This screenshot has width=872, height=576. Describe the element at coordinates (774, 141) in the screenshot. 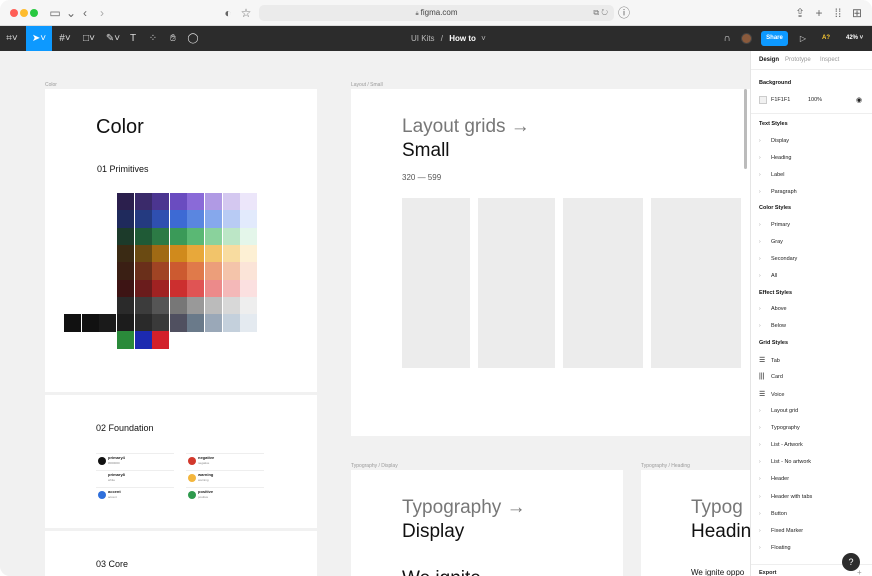

I see `style-item: › Display` at that location.